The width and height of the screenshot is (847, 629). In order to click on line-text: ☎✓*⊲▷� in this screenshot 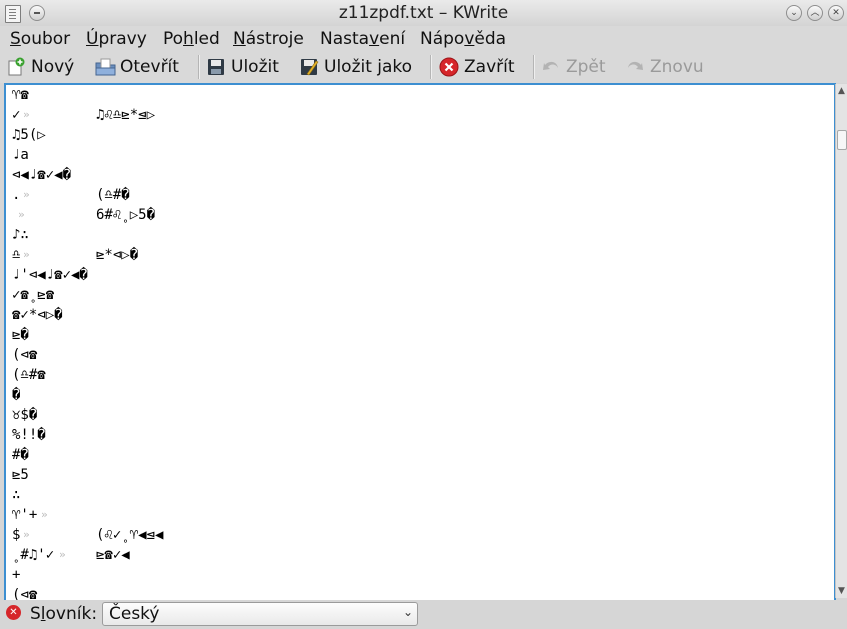, I will do `click(37, 315)`.